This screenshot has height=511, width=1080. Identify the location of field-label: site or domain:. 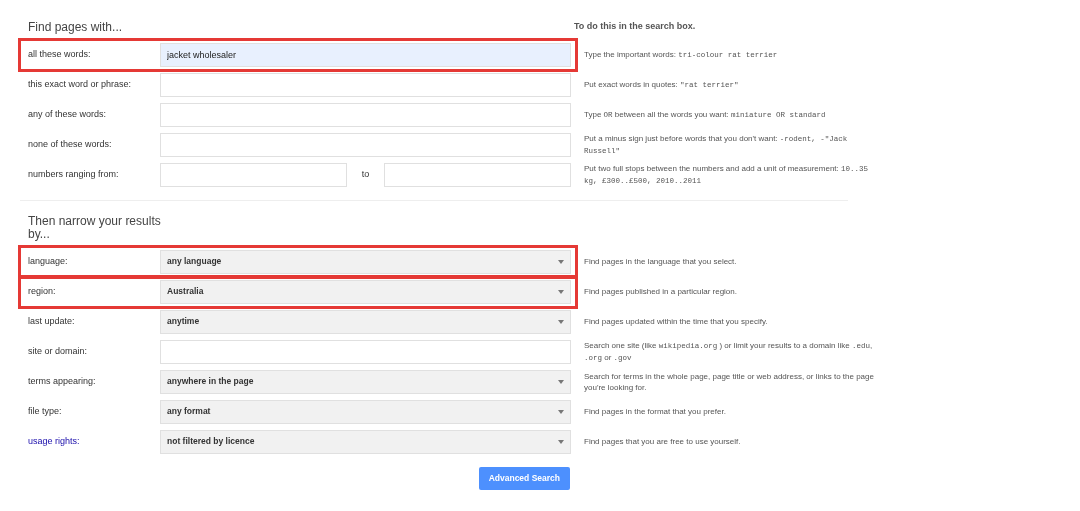
(58, 351).